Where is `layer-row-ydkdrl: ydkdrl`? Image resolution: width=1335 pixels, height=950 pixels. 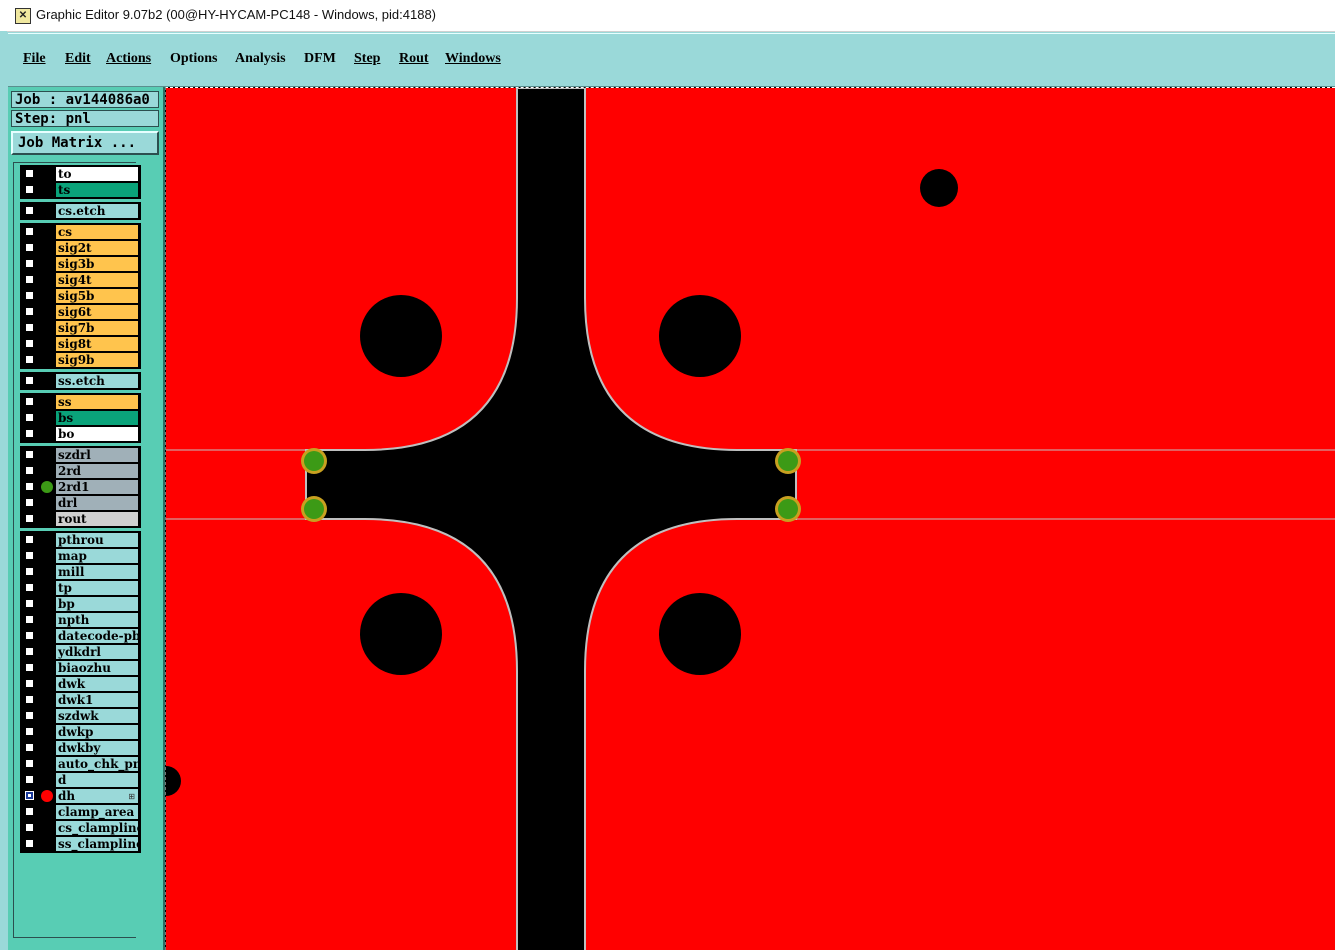
layer-row-ydkdrl: ydkdrl is located at coordinates (80, 652).